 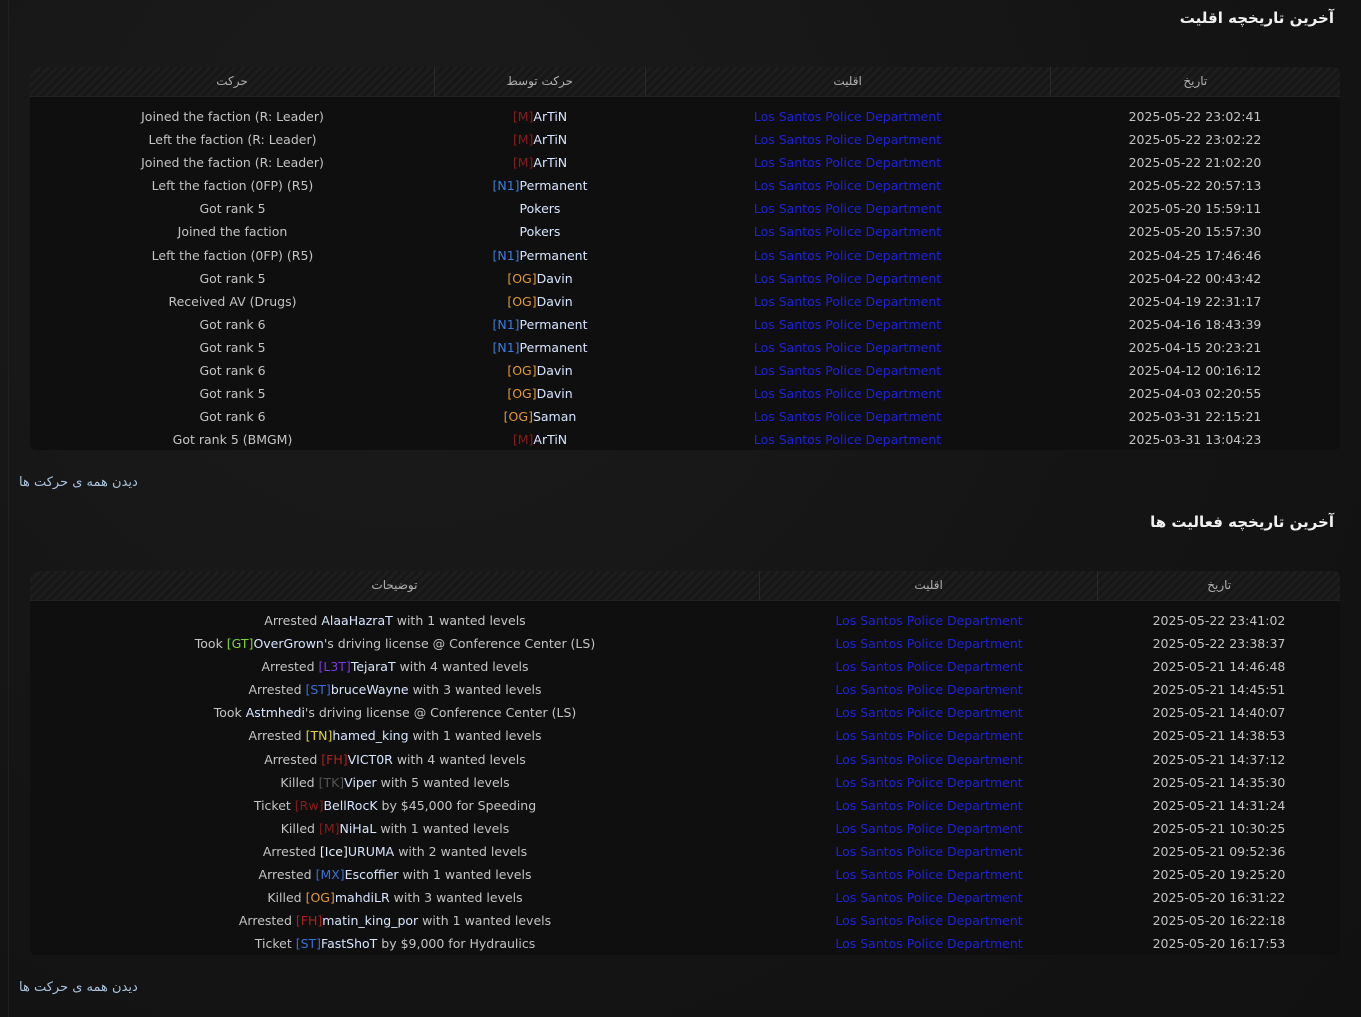 What do you see at coordinates (847, 81) in the screenshot?
I see `header-faction: اقلیت` at bounding box center [847, 81].